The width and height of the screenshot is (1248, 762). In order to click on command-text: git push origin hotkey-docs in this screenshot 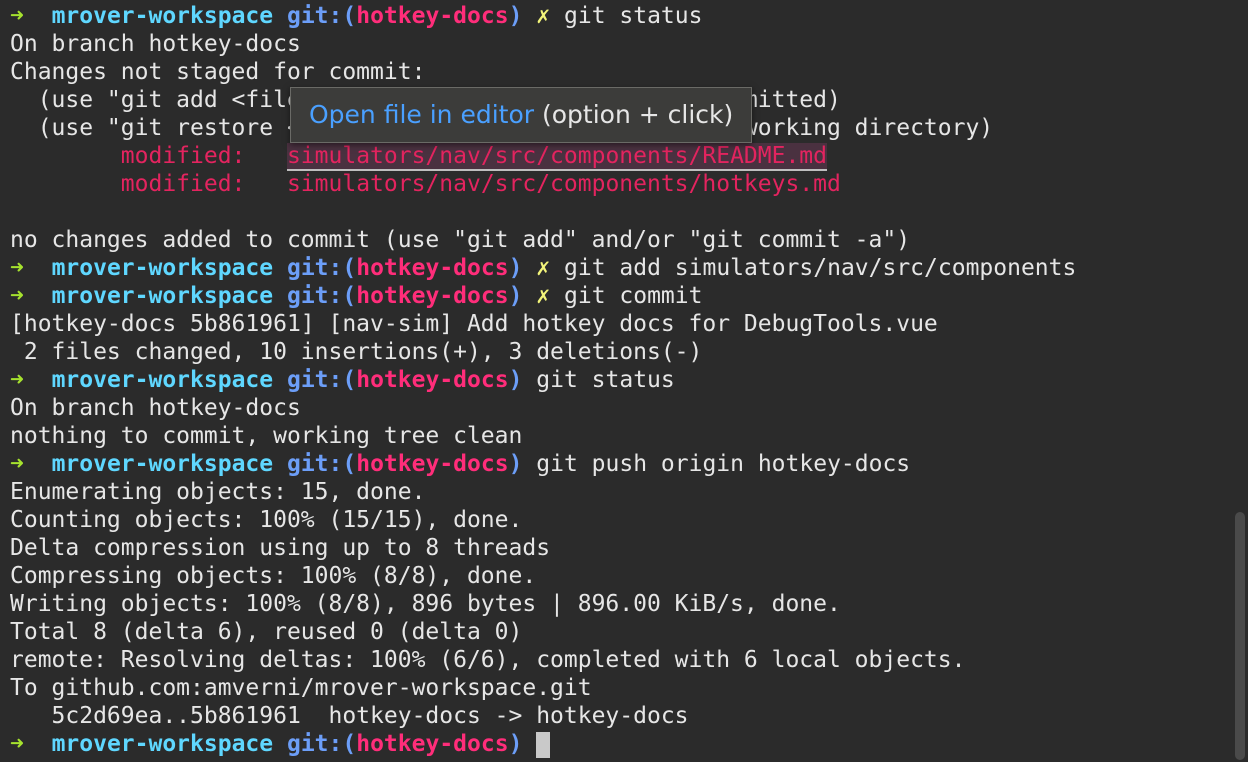, I will do `click(723, 464)`.